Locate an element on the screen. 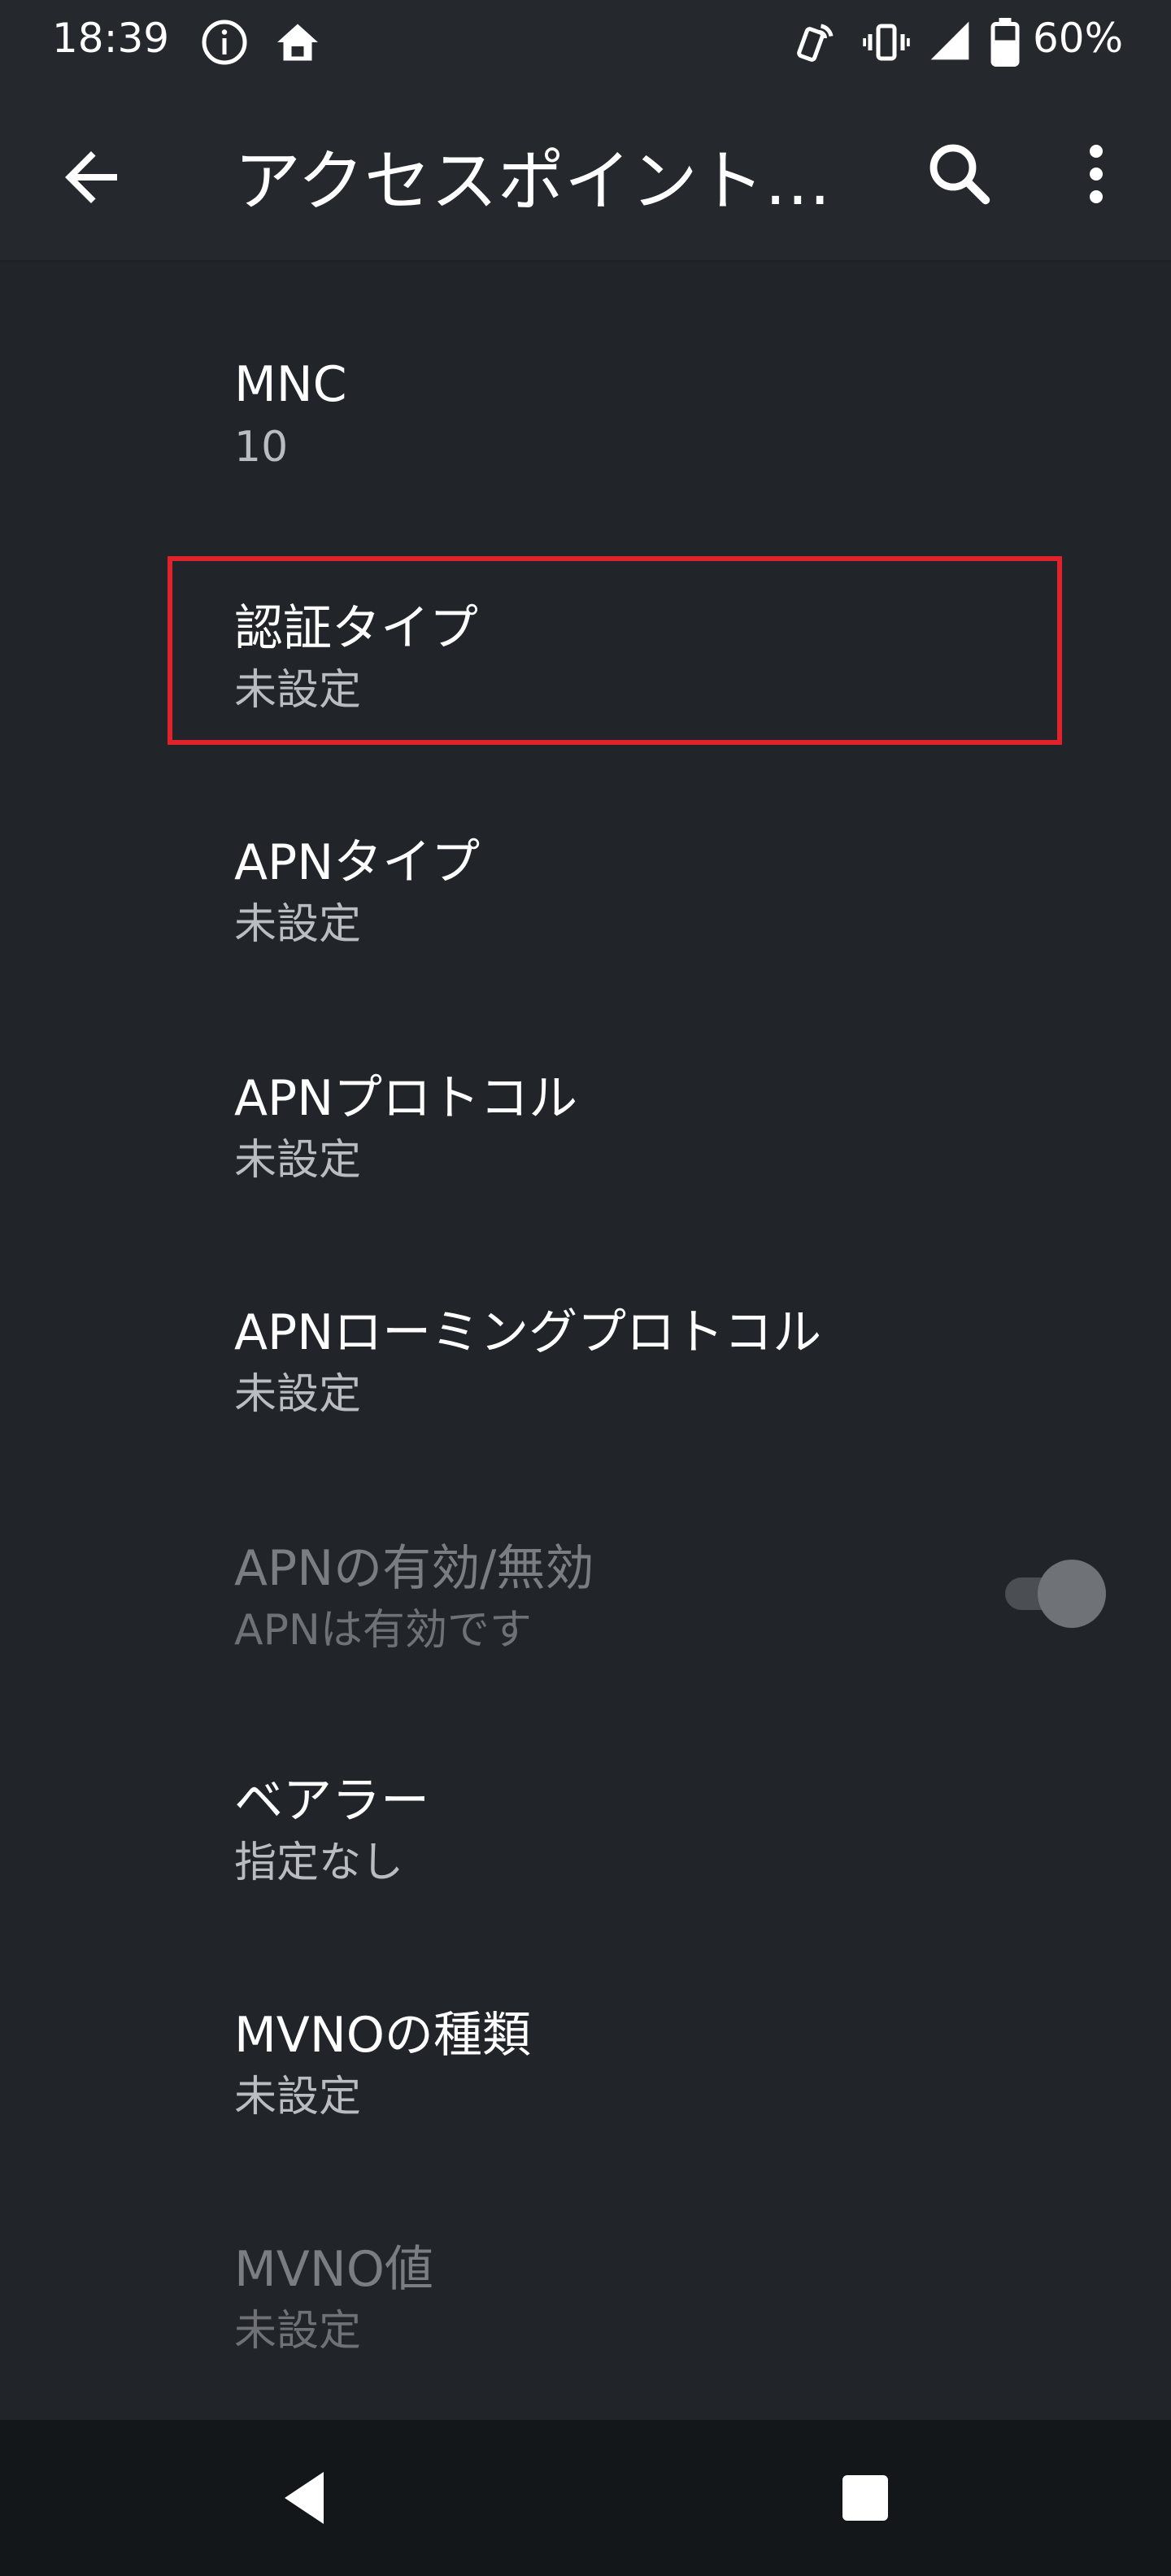  more-vert-icon is located at coordinates (1096, 174).